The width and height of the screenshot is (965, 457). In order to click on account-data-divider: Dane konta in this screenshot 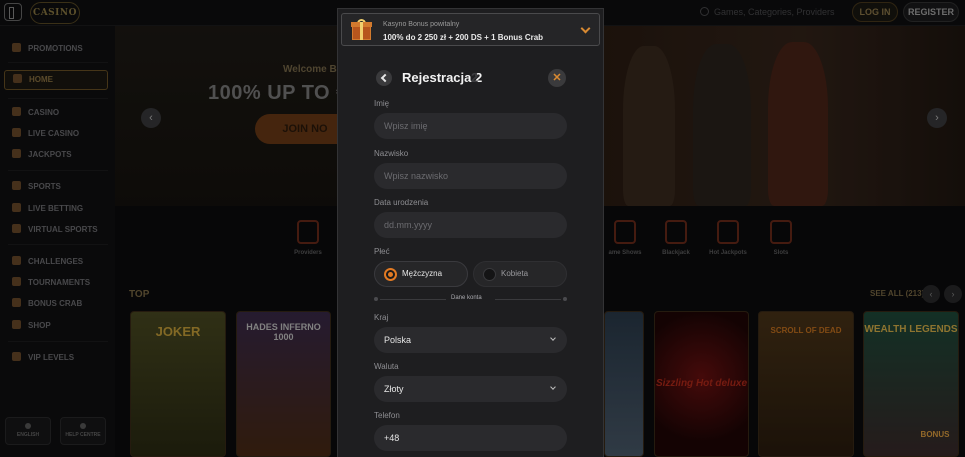, I will do `click(470, 299)`.